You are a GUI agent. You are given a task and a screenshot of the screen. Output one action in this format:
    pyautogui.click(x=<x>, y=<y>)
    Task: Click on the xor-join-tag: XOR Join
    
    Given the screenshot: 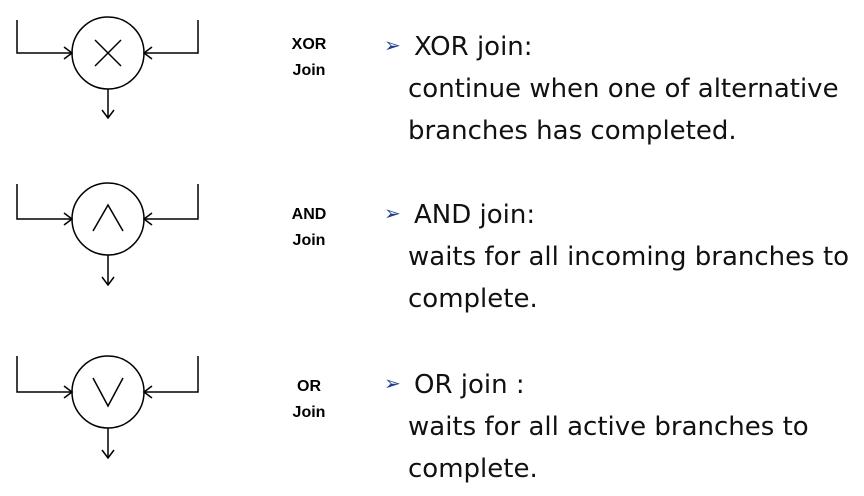 What is the action you would take?
    pyautogui.click(x=309, y=58)
    